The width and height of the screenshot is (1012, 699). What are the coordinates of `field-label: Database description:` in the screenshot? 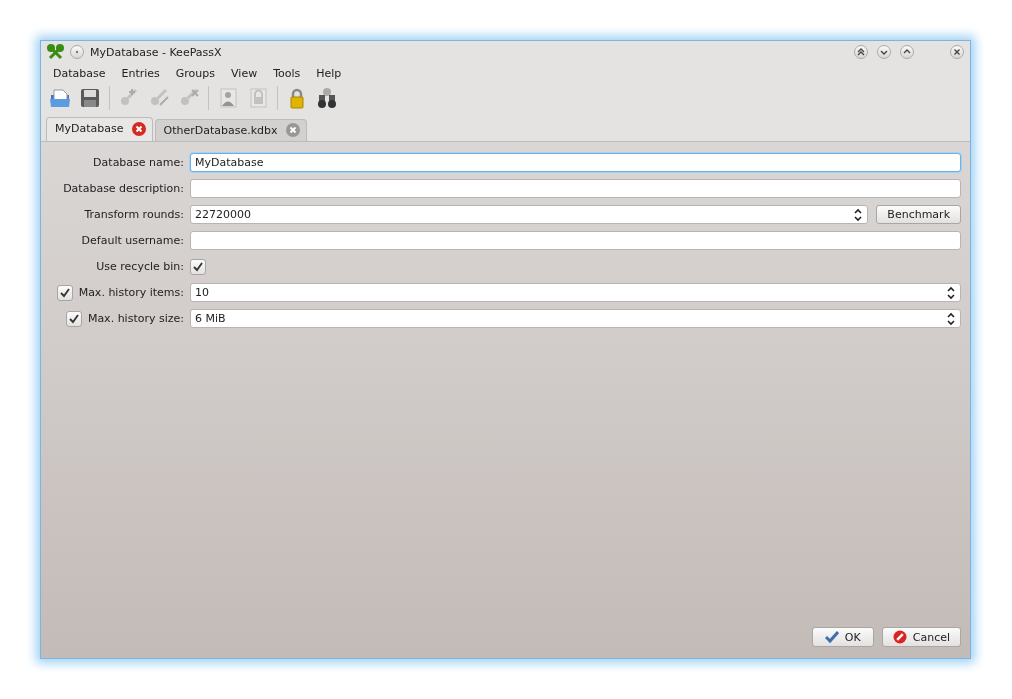 It's located at (123, 188).